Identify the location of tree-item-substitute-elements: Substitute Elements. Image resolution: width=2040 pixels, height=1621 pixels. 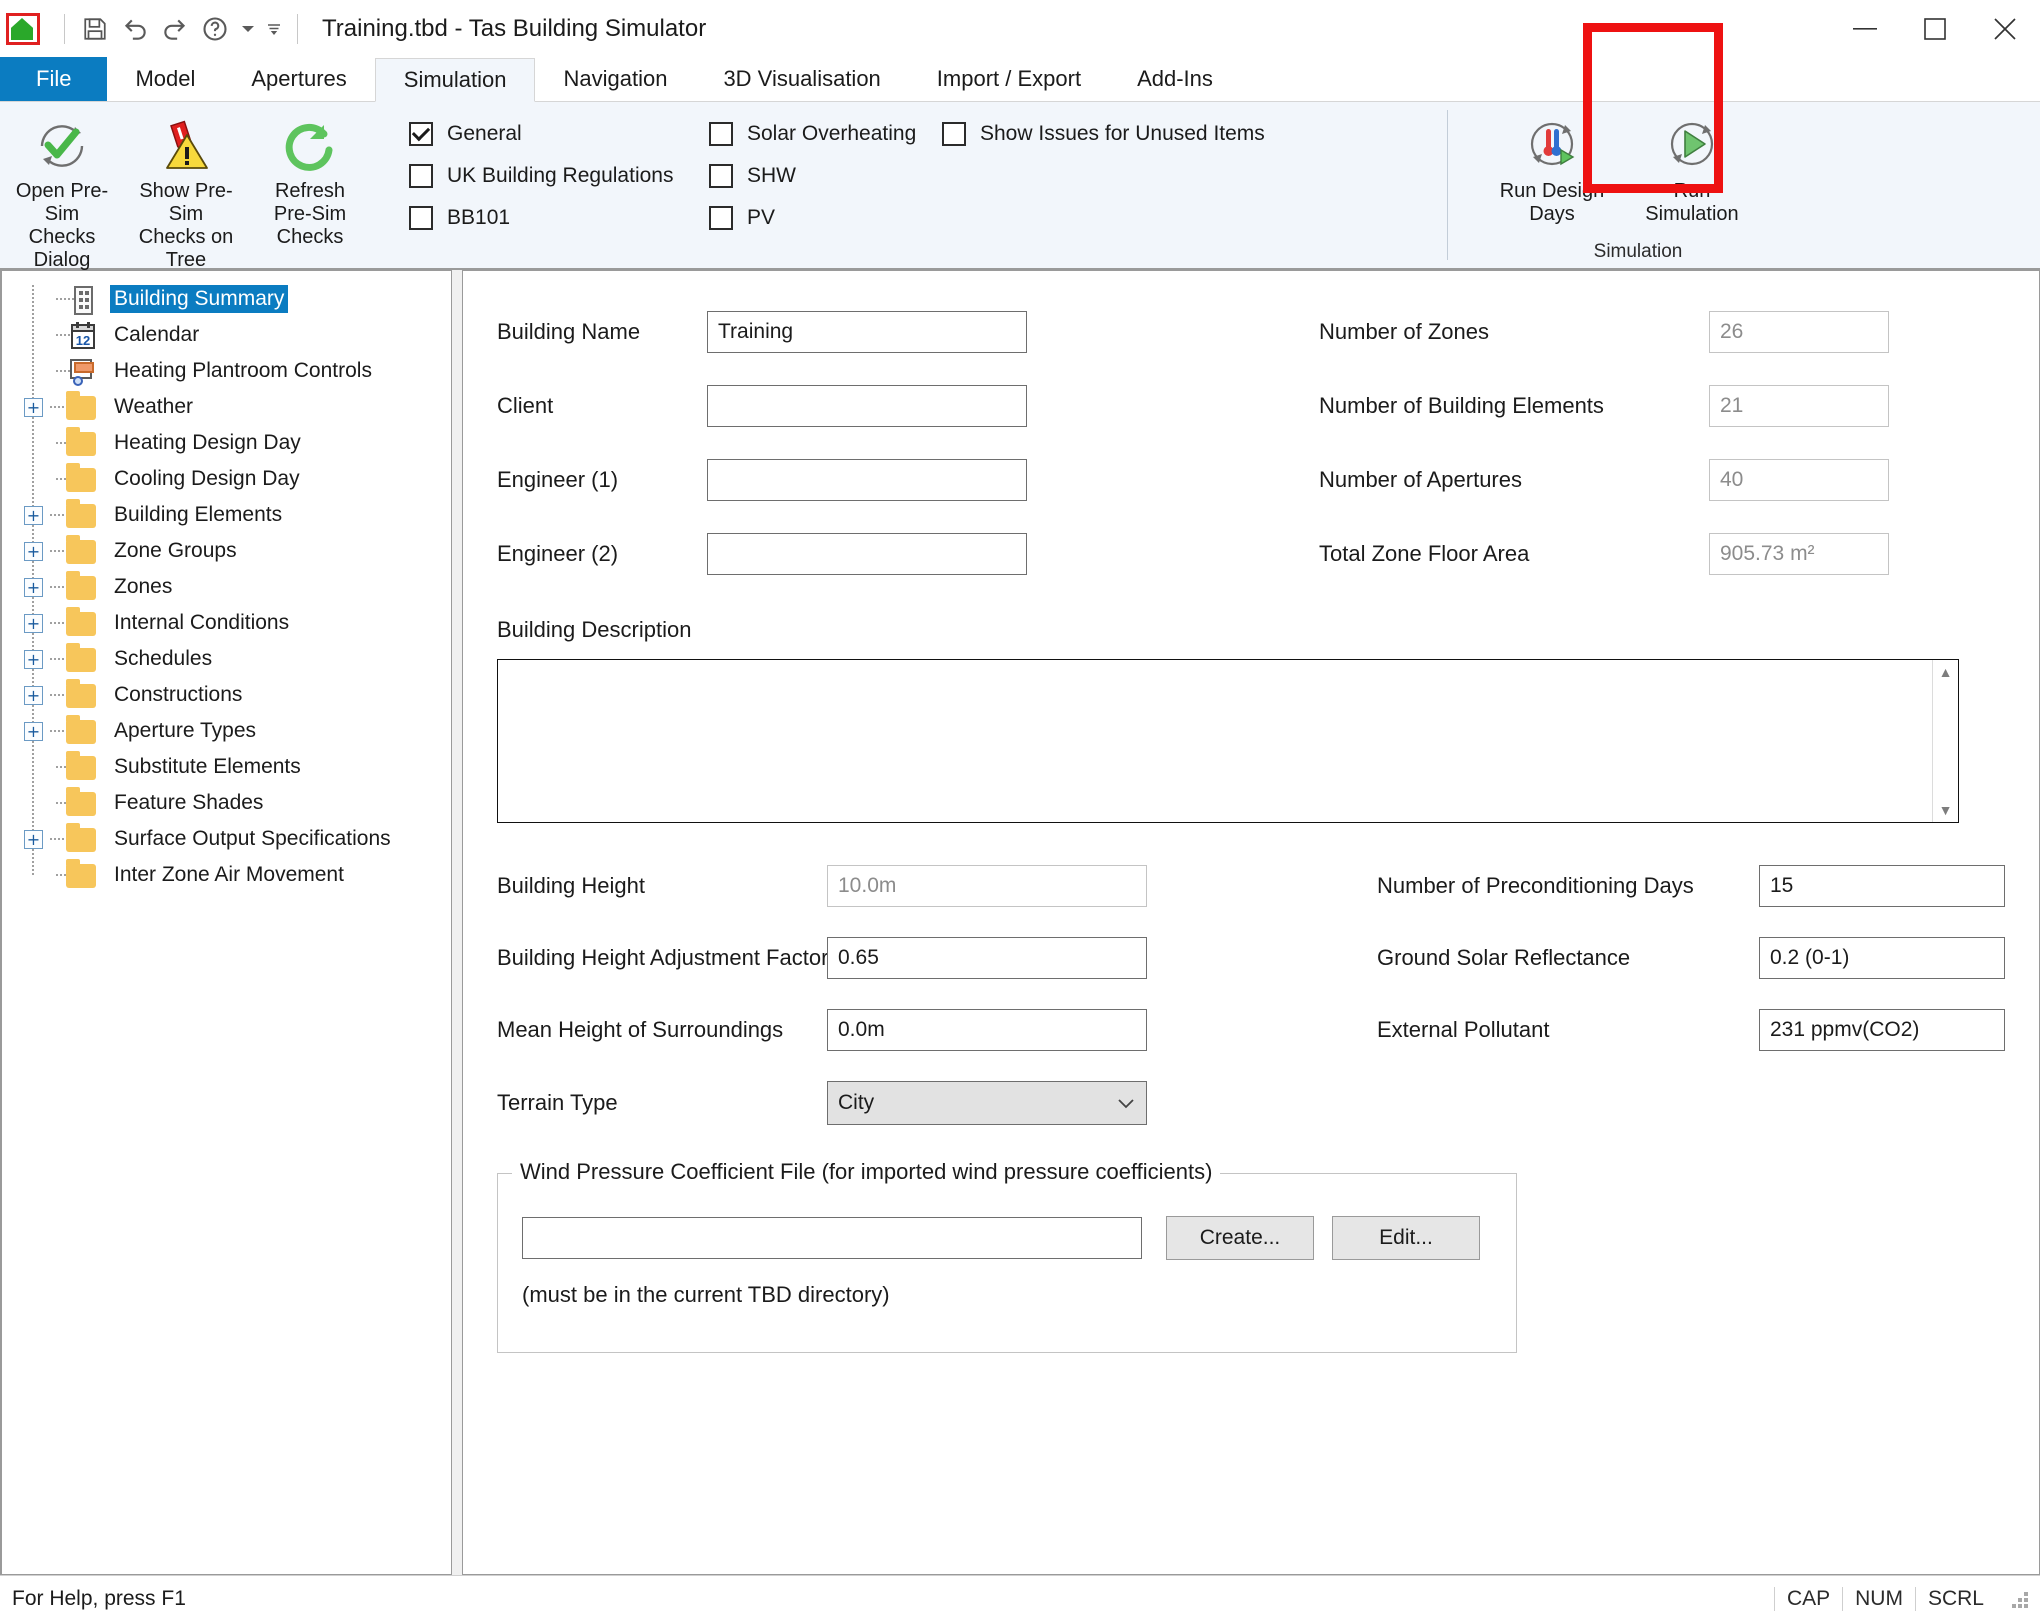
(237, 767).